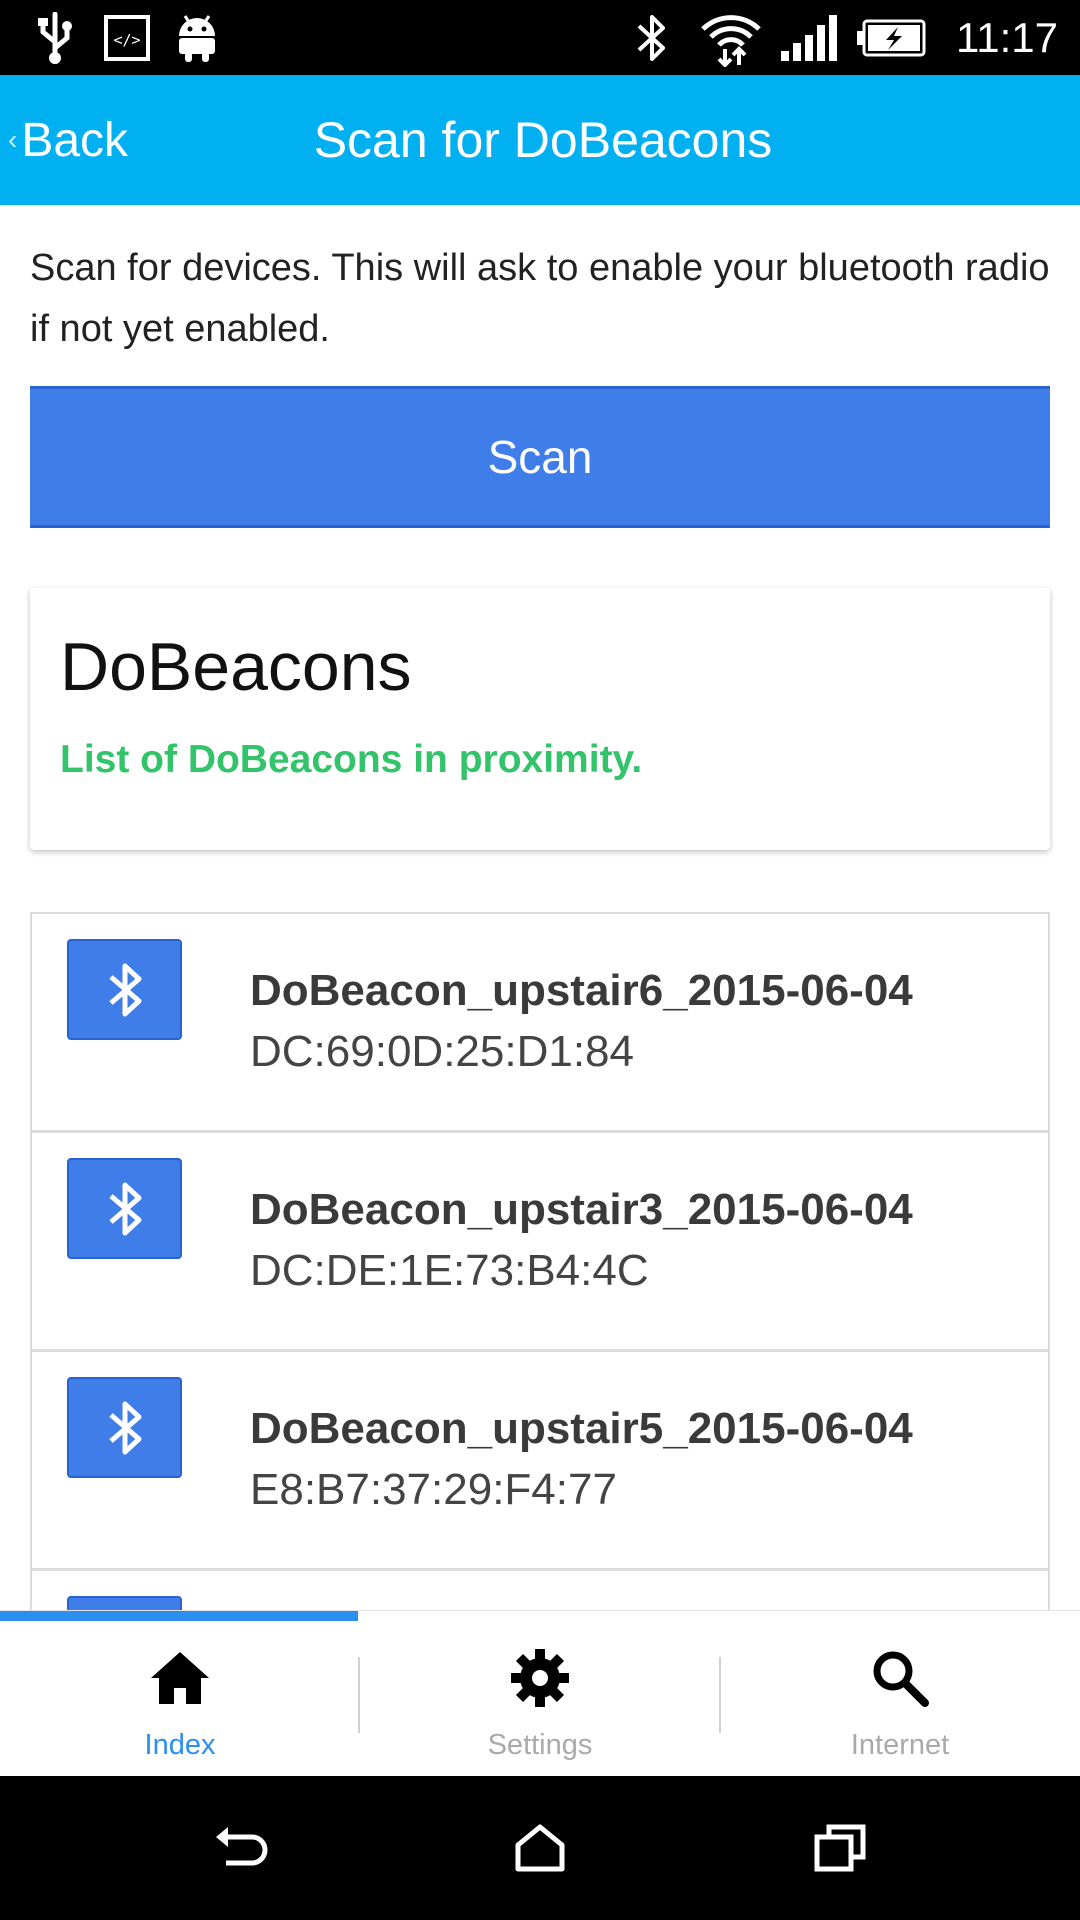 The height and width of the screenshot is (1920, 1080). Describe the element at coordinates (179, 1616) in the screenshot. I see `active-tab-indicator` at that location.